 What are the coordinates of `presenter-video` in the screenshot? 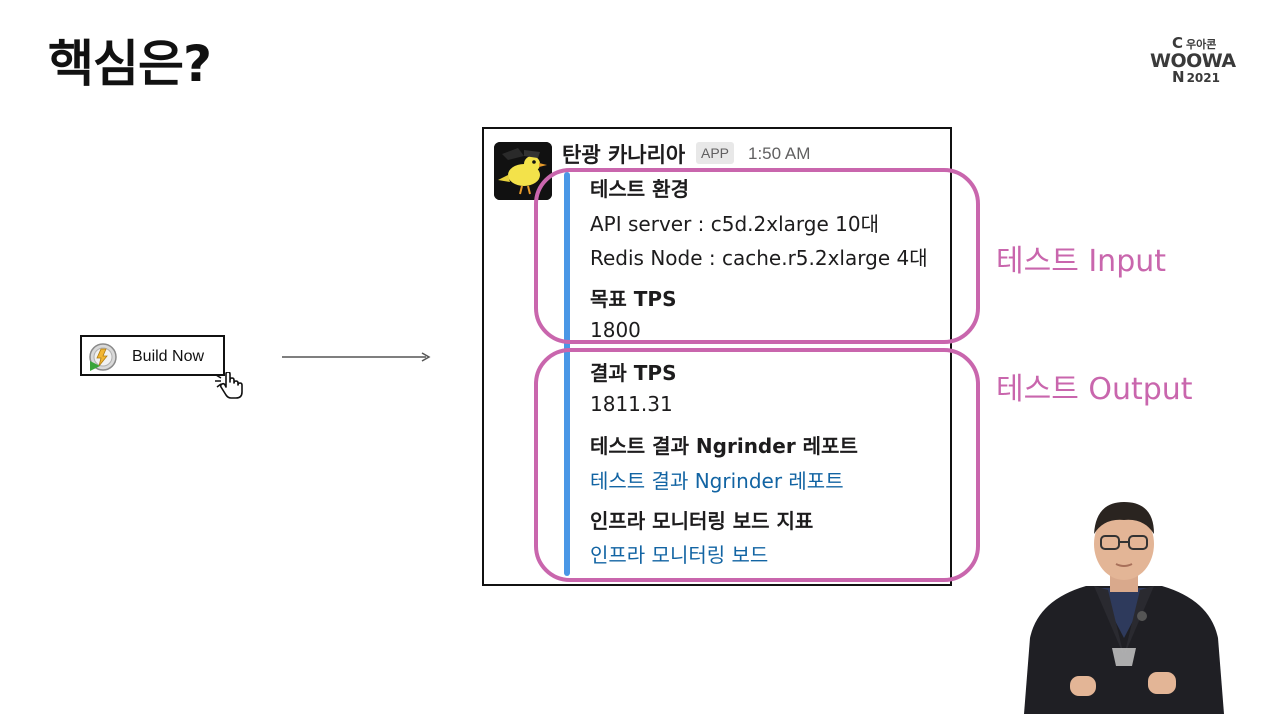 It's located at (1124, 608).